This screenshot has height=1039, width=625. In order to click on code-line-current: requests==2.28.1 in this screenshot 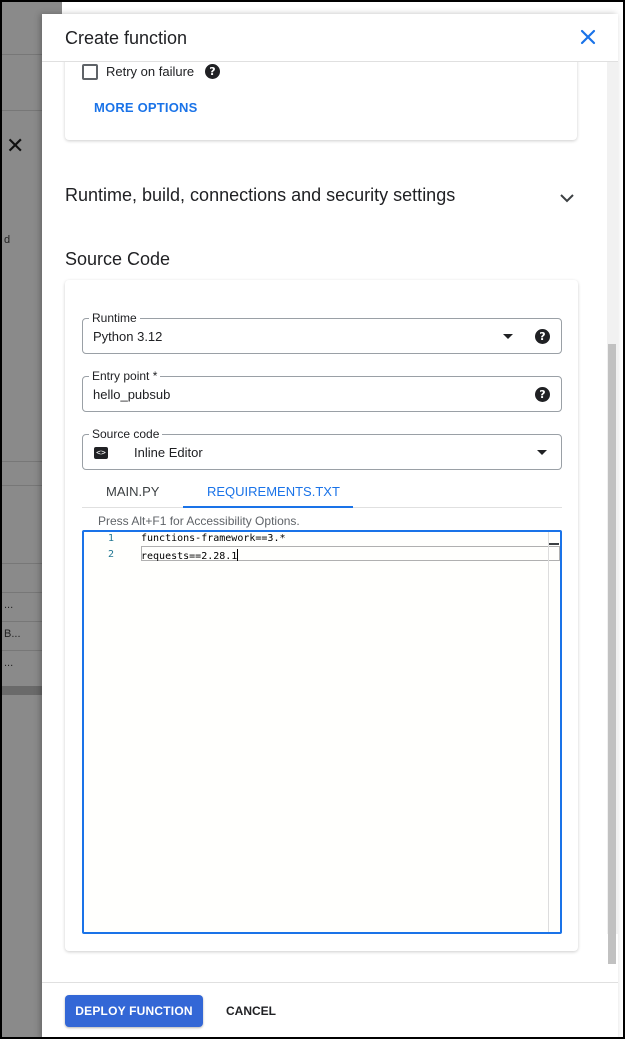, I will do `click(190, 555)`.